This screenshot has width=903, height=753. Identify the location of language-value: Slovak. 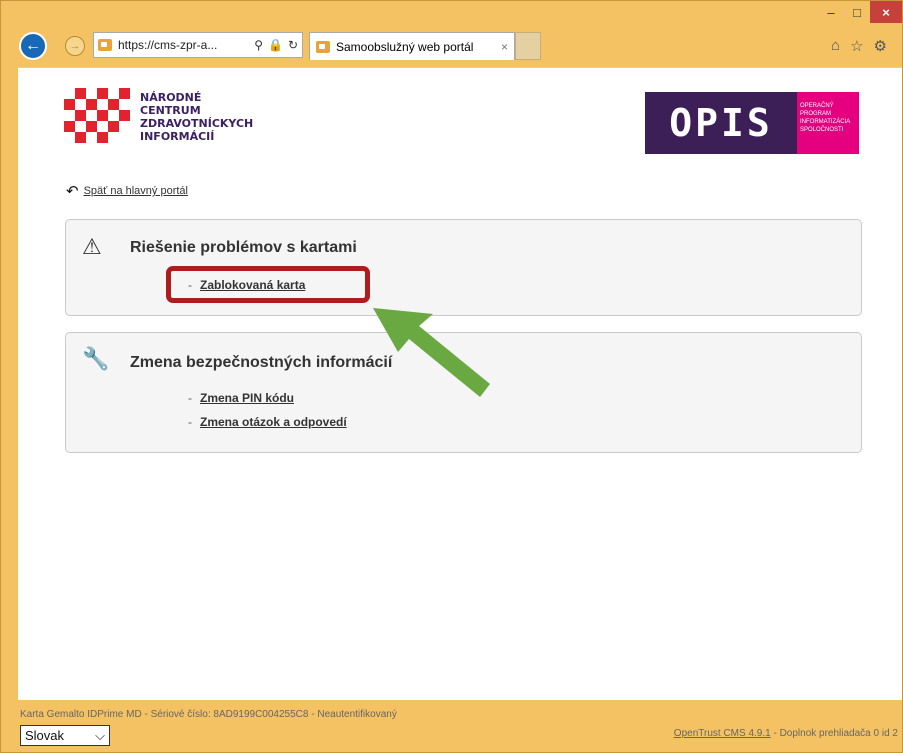
(45, 735).